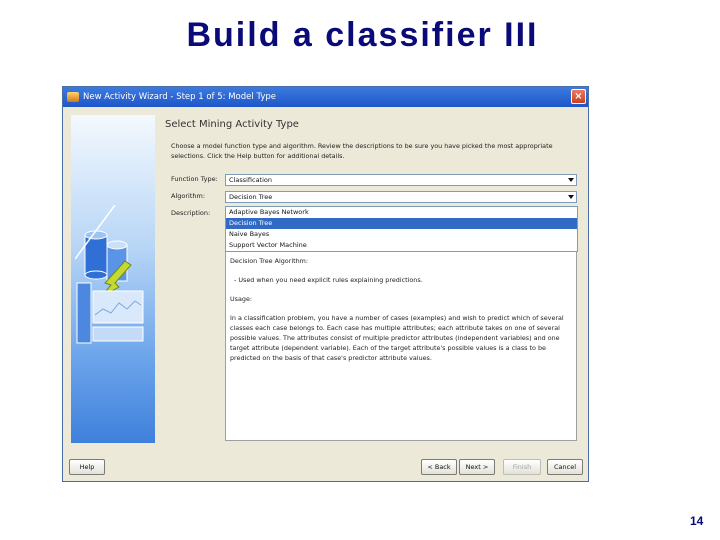 This screenshot has width=720, height=540. What do you see at coordinates (522, 467) in the screenshot?
I see `finish-button: Finish` at bounding box center [522, 467].